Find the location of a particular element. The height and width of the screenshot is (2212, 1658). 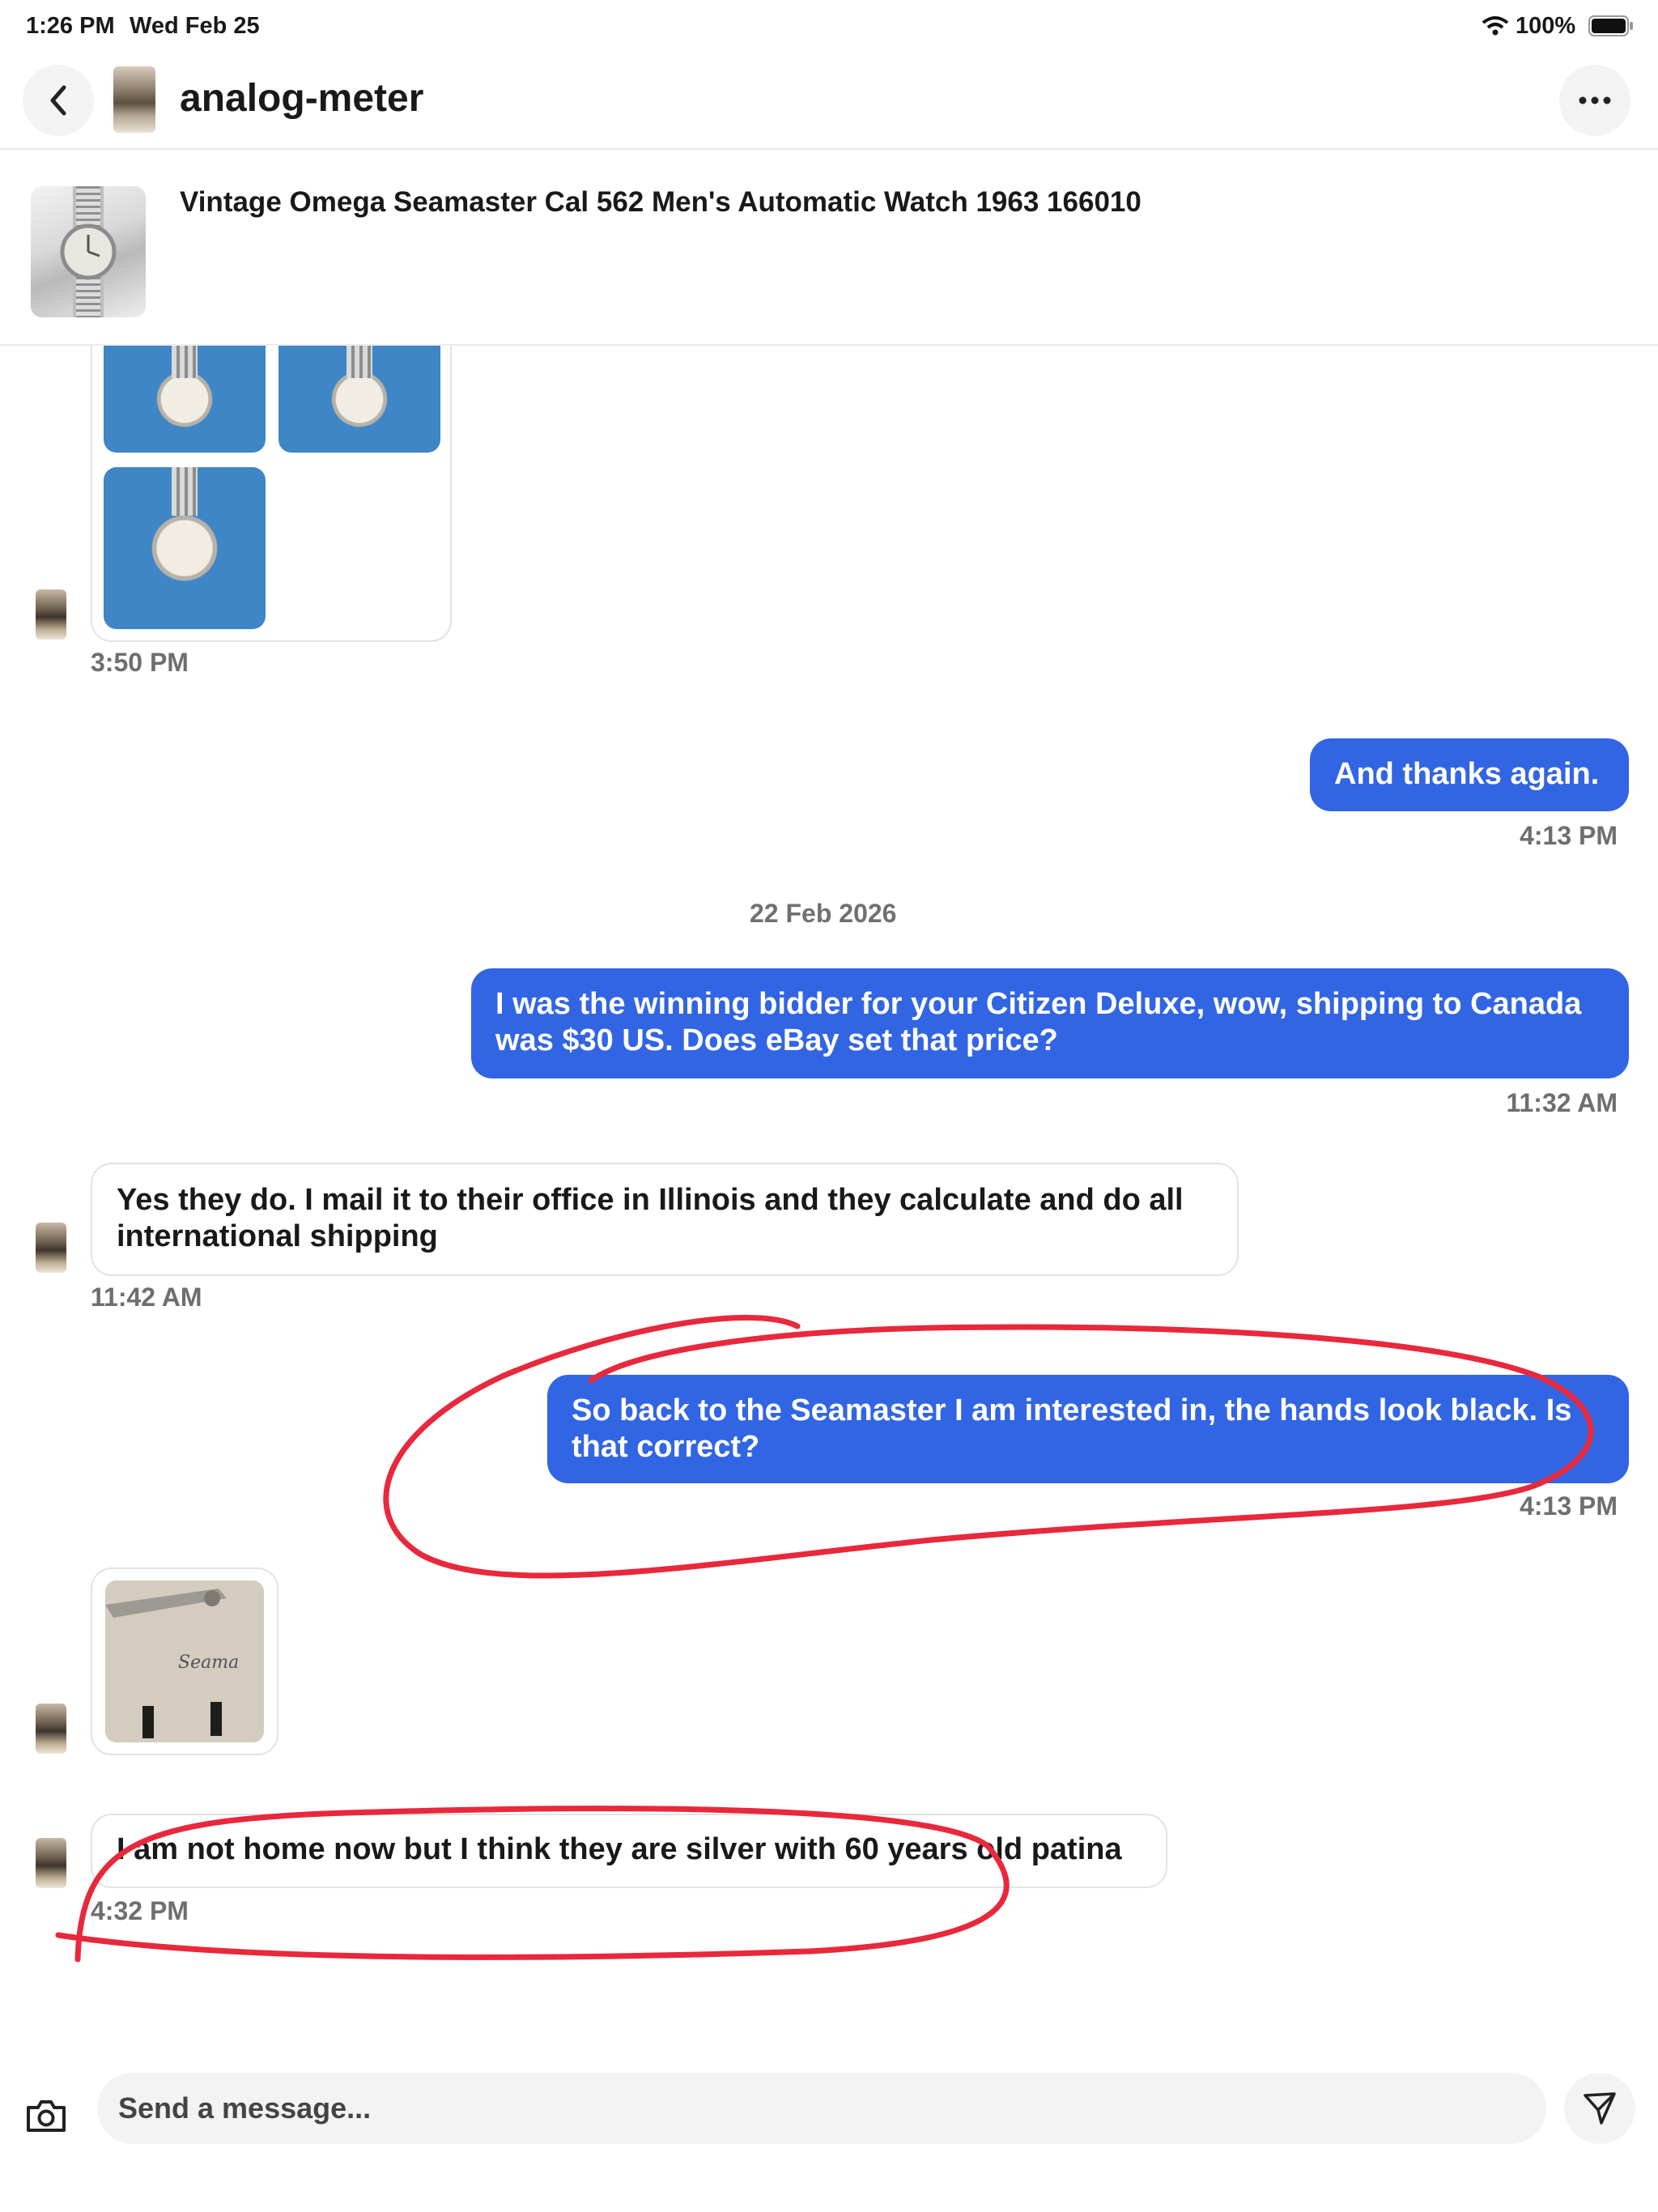

send-button is located at coordinates (1599, 2109).